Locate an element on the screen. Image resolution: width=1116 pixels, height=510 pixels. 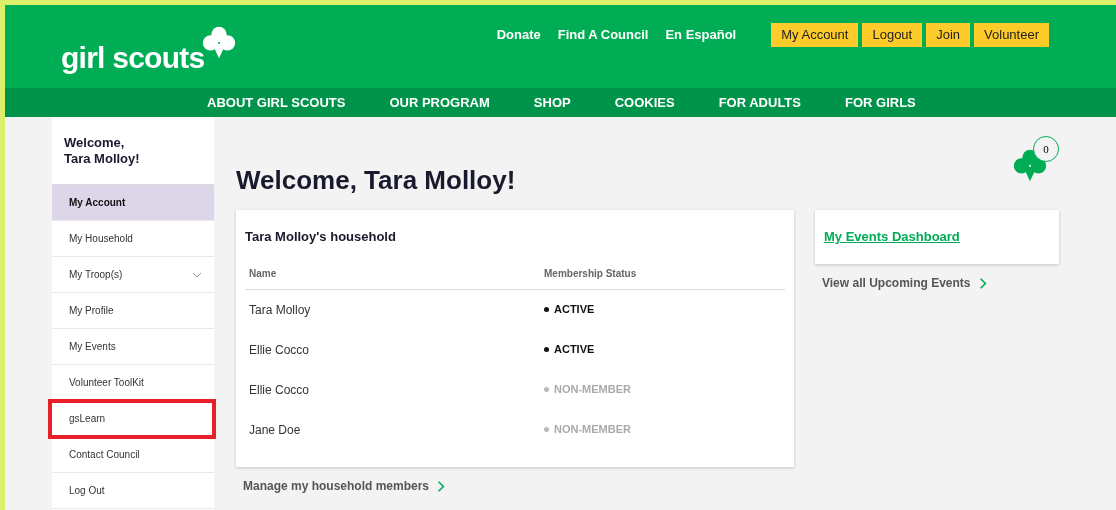
sidebar-item: Log Out is located at coordinates (133, 491).